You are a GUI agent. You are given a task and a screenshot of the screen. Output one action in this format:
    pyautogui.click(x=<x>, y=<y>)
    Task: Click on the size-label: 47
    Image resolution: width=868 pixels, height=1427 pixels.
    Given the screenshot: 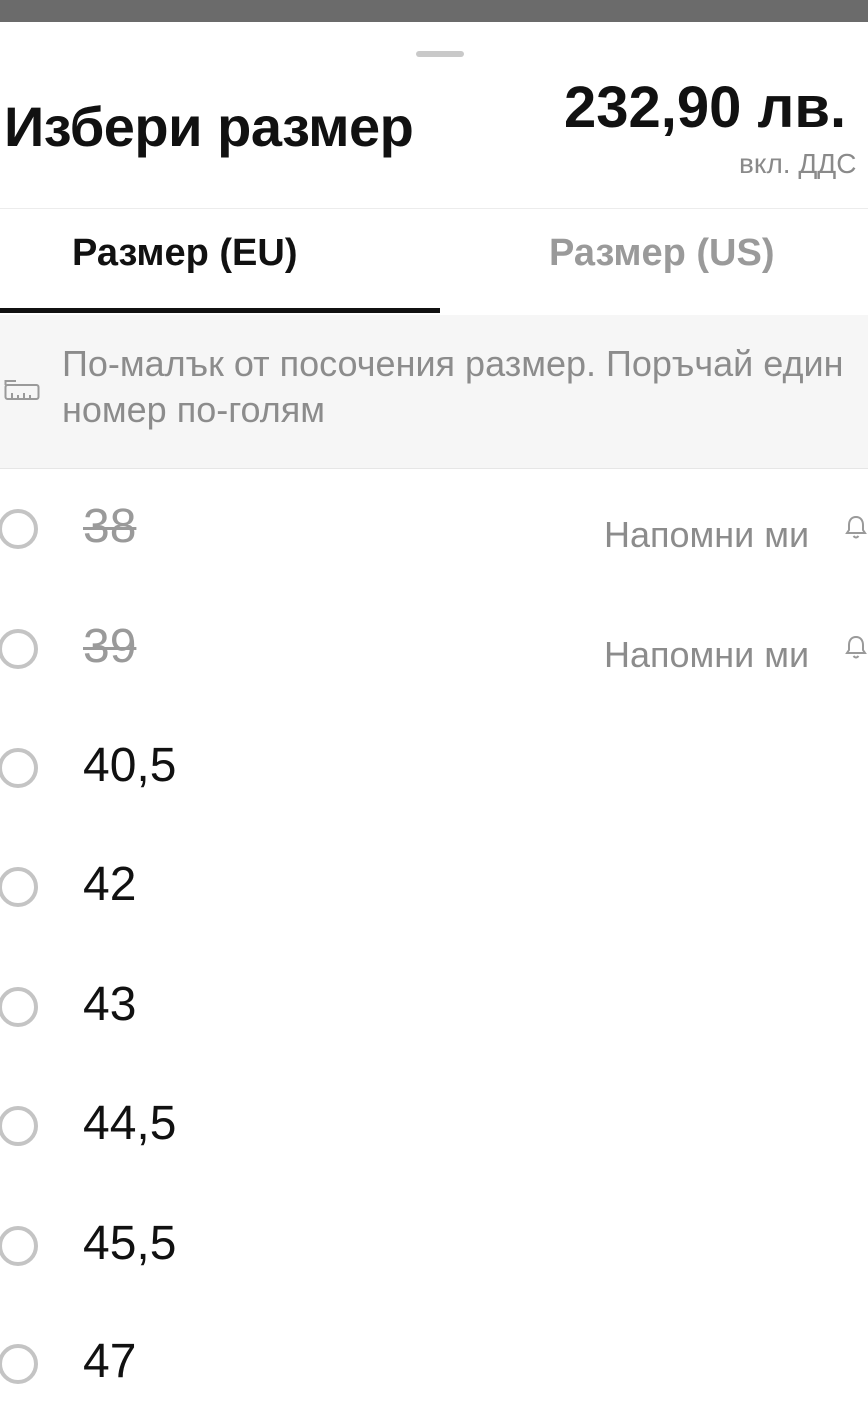 What is the action you would take?
    pyautogui.click(x=110, y=1361)
    